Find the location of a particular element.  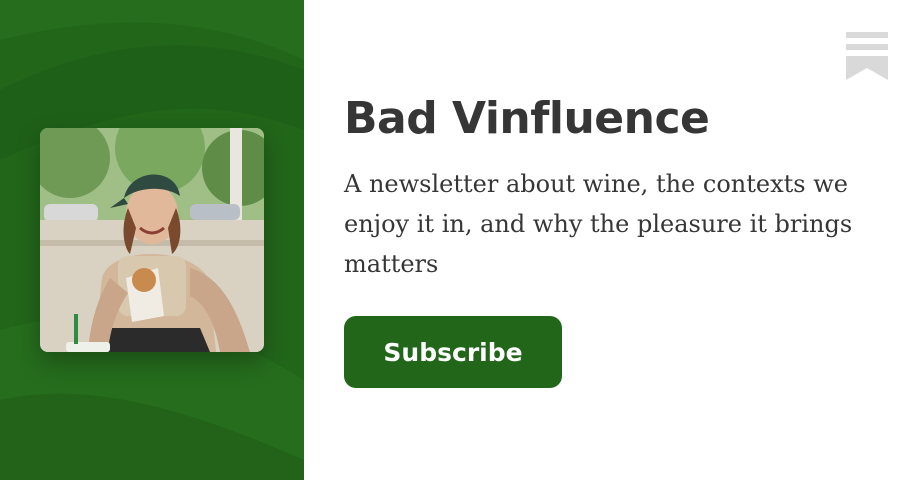

subscribe-button: Subscribe is located at coordinates (453, 352).